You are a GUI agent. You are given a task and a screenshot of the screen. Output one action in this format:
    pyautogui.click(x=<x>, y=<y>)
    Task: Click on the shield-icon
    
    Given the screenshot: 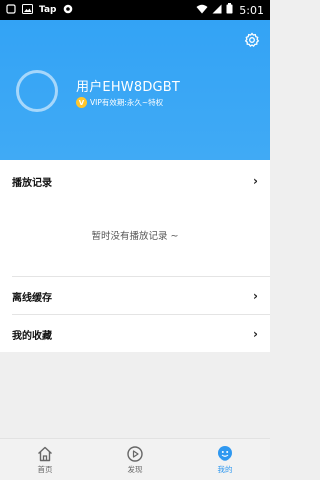 What is the action you would take?
    pyautogui.click(x=68, y=10)
    